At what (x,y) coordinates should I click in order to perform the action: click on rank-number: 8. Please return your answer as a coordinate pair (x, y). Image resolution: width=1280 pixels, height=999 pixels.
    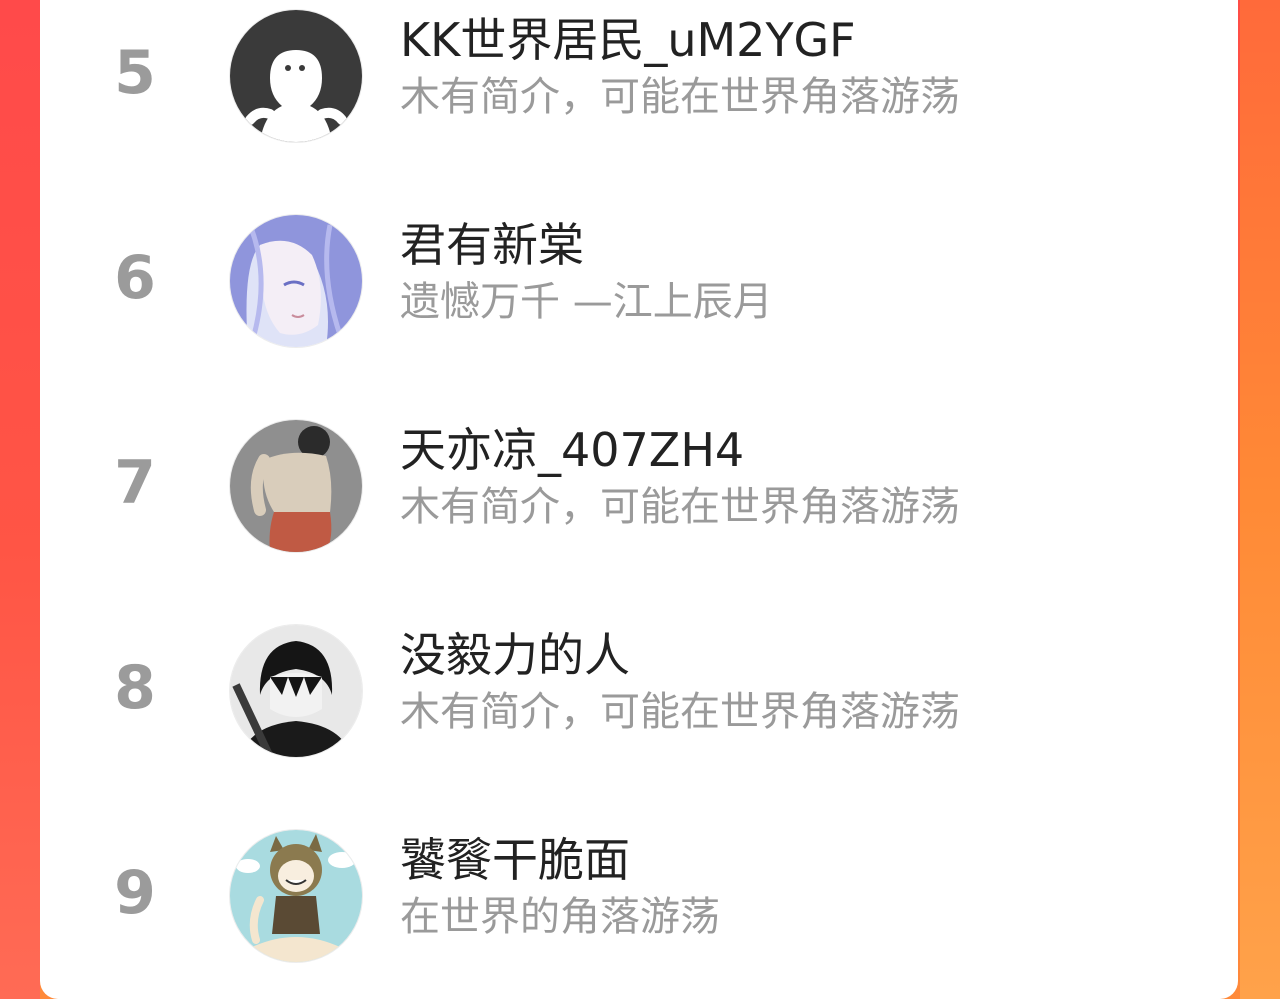
    Looking at the image, I should click on (135, 688).